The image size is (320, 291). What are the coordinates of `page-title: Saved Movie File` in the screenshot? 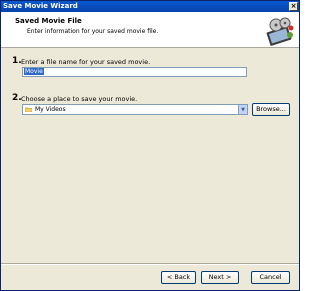 It's located at (48, 21).